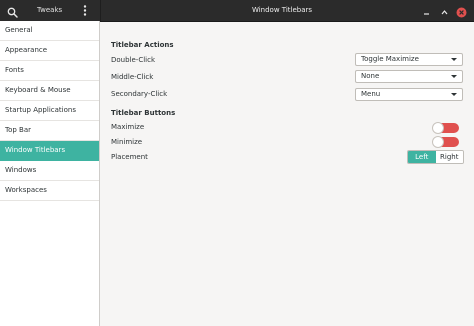  Describe the element at coordinates (127, 142) in the screenshot. I see `minimize-label: Minimize` at that location.